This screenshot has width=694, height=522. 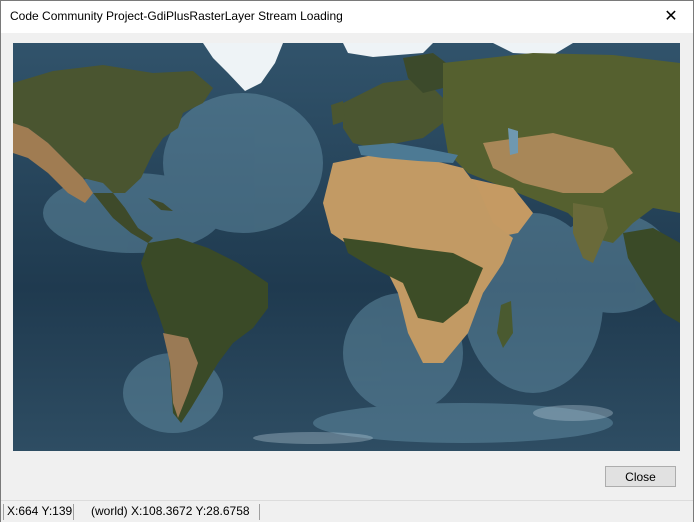 What do you see at coordinates (347, 511) in the screenshot?
I see `status-bar: X:664 Y:139 (world) X:108.3672 Y:28.6758` at bounding box center [347, 511].